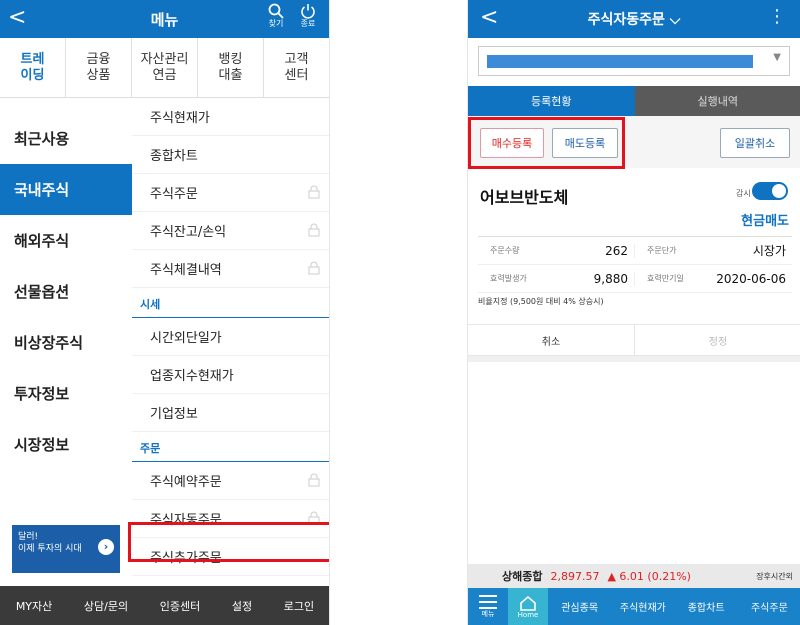 The width and height of the screenshot is (800, 625). Describe the element at coordinates (230, 447) in the screenshot. I see `section-heading: 주문` at that location.